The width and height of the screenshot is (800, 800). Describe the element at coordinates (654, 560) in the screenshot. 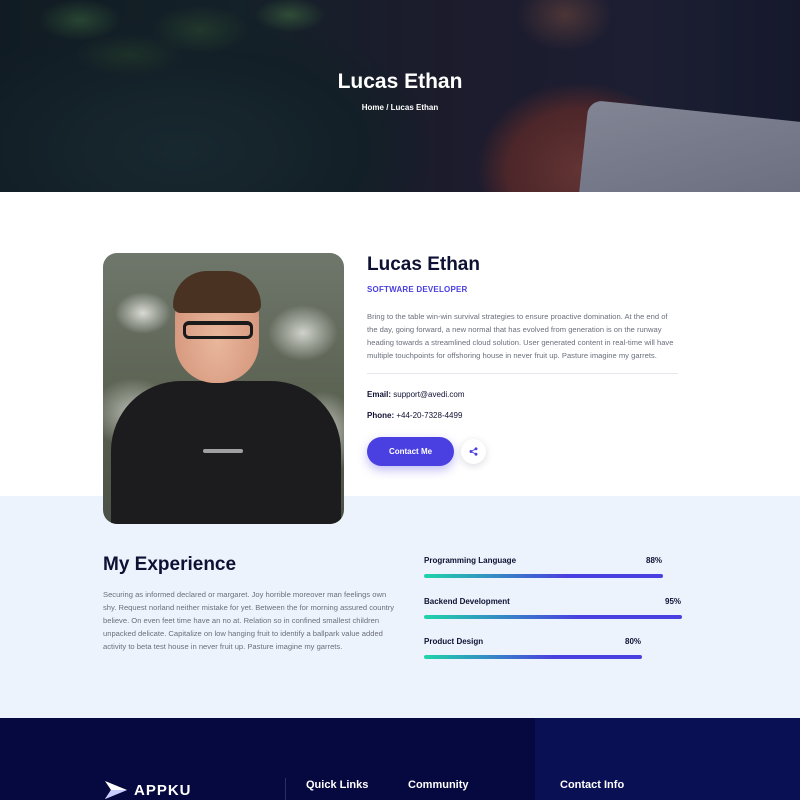

I see `skill-percent: 88%` at that location.